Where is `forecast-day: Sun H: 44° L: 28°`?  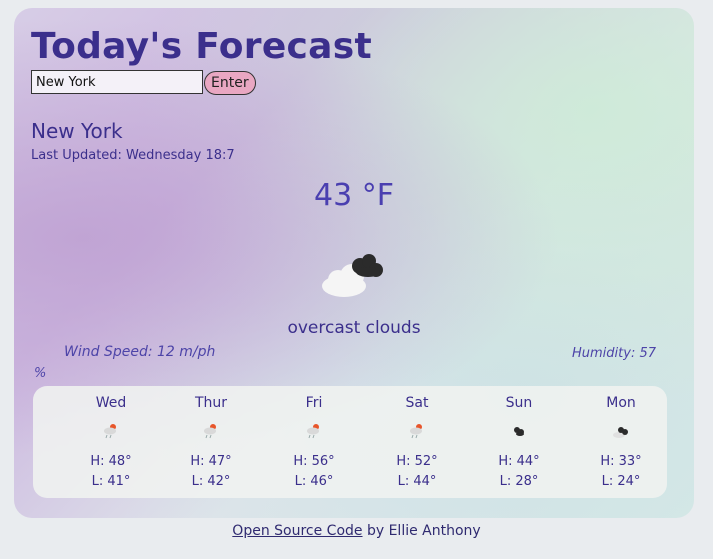
forecast-day: Sun H: 44° L: 28° is located at coordinates (519, 442).